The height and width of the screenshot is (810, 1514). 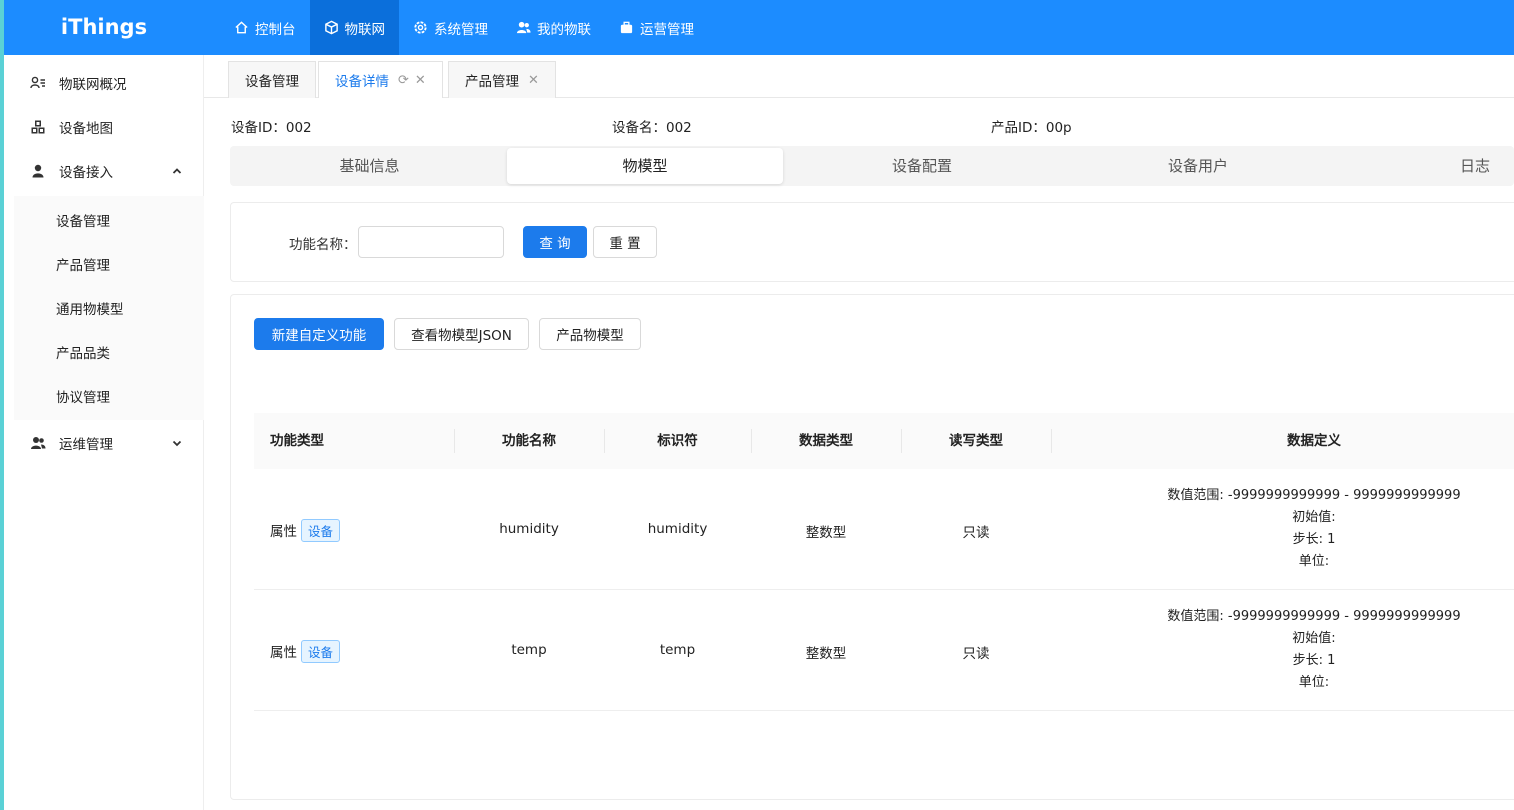 What do you see at coordinates (420, 27) in the screenshot?
I see `gear-icon` at bounding box center [420, 27].